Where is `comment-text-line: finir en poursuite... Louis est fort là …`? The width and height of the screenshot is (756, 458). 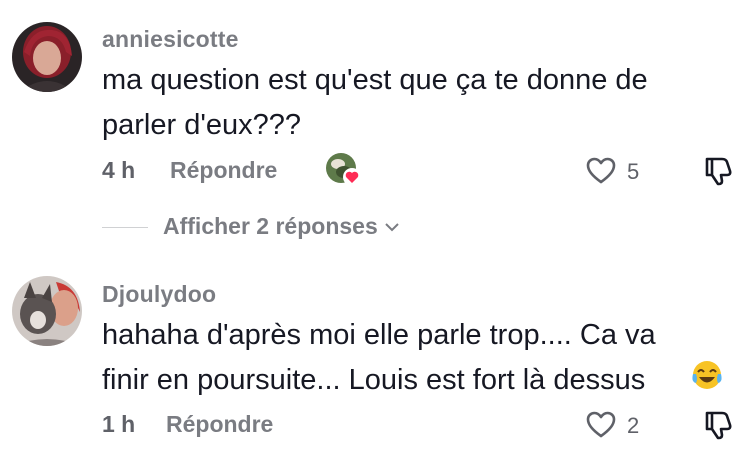 comment-text-line: finir en poursuite... Louis est fort là … is located at coordinates (374, 380).